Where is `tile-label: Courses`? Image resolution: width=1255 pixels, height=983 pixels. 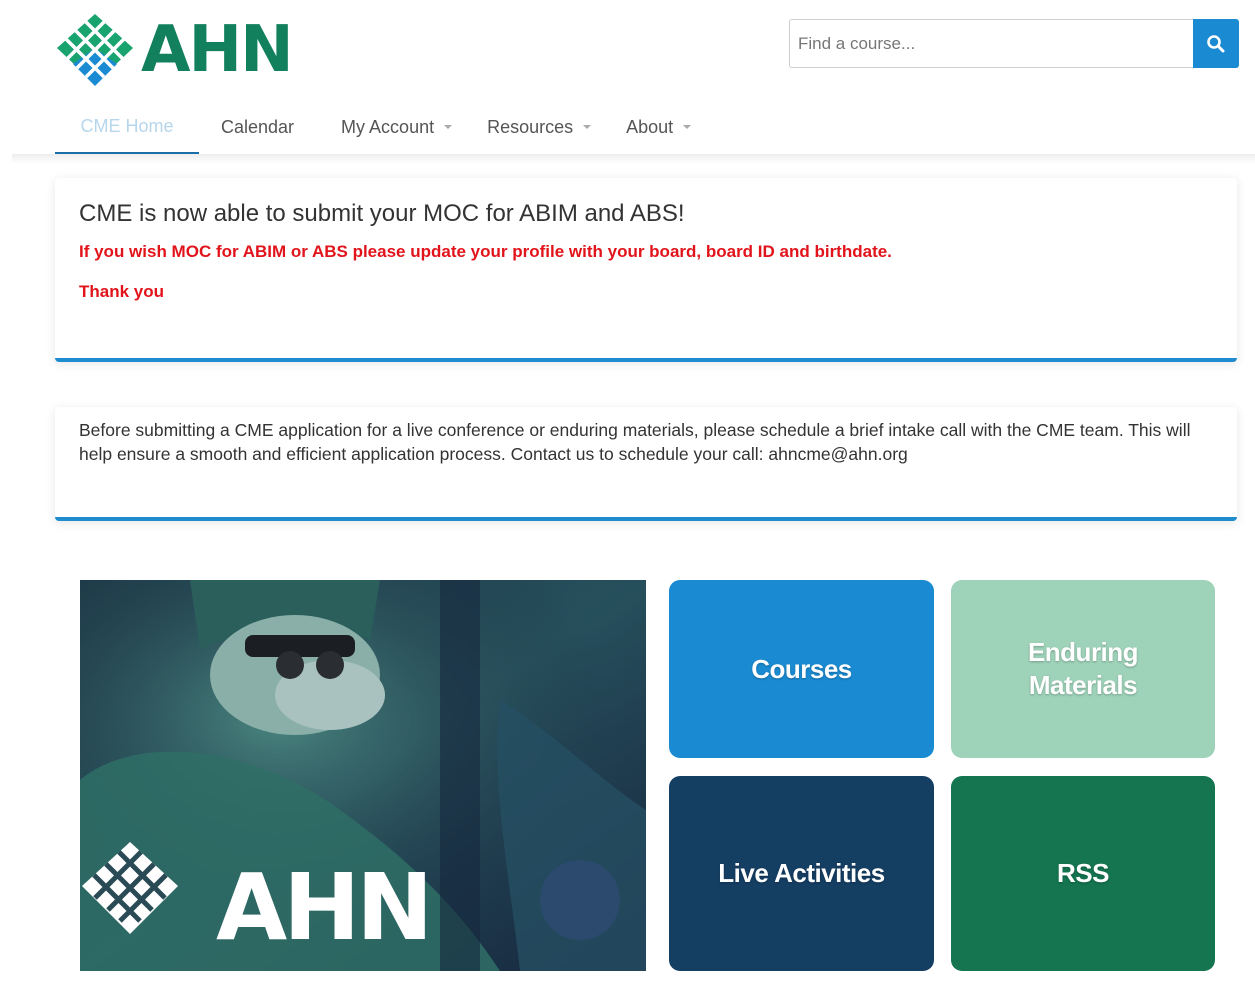
tile-label: Courses is located at coordinates (801, 668).